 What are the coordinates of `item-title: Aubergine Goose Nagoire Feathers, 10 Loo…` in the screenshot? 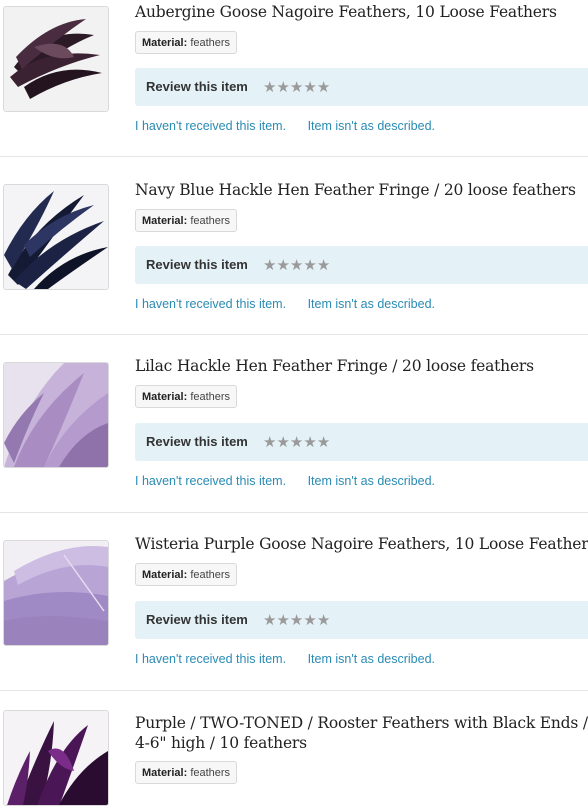 It's located at (361, 12).